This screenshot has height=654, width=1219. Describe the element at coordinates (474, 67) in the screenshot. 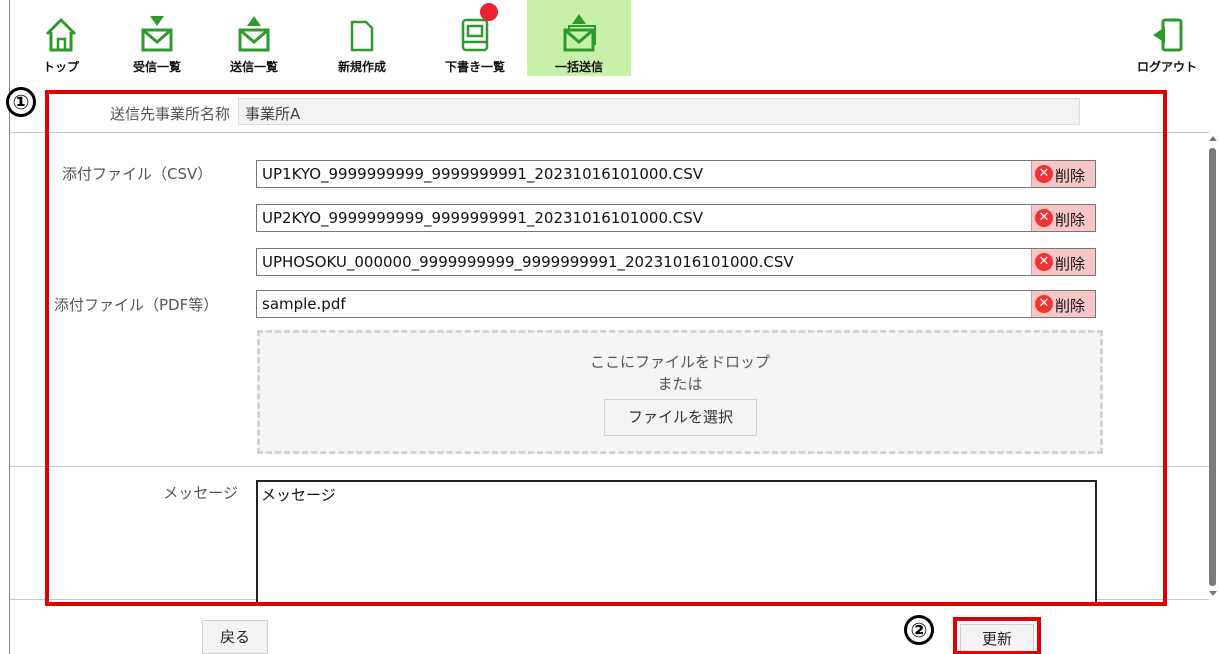

I see `toolbar-item-label: 下書き一覧` at that location.